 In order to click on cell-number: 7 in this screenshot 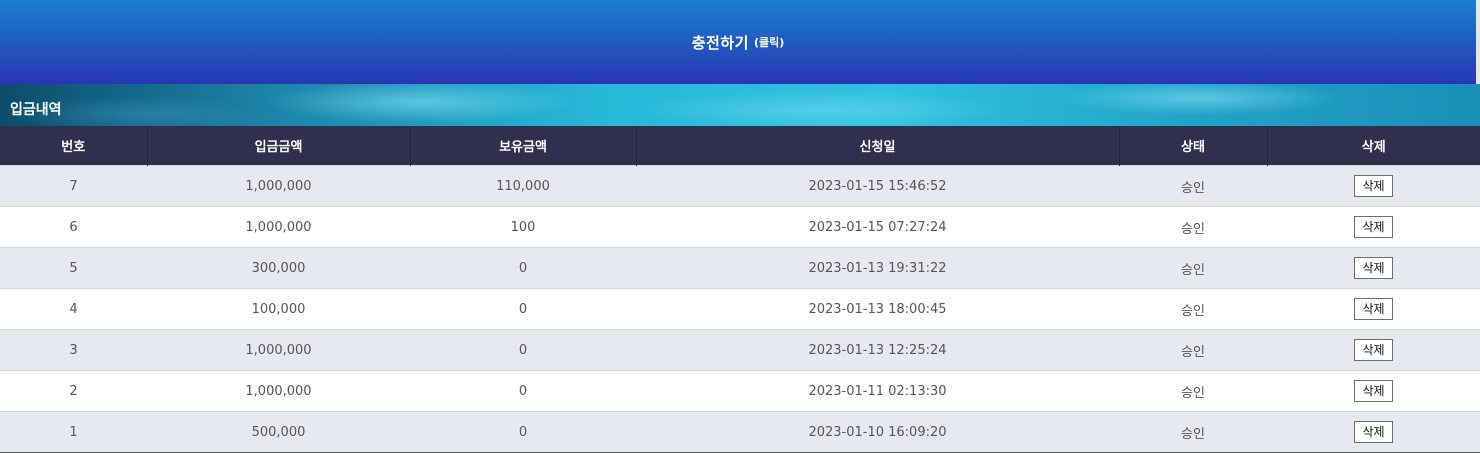, I will do `click(73, 186)`.